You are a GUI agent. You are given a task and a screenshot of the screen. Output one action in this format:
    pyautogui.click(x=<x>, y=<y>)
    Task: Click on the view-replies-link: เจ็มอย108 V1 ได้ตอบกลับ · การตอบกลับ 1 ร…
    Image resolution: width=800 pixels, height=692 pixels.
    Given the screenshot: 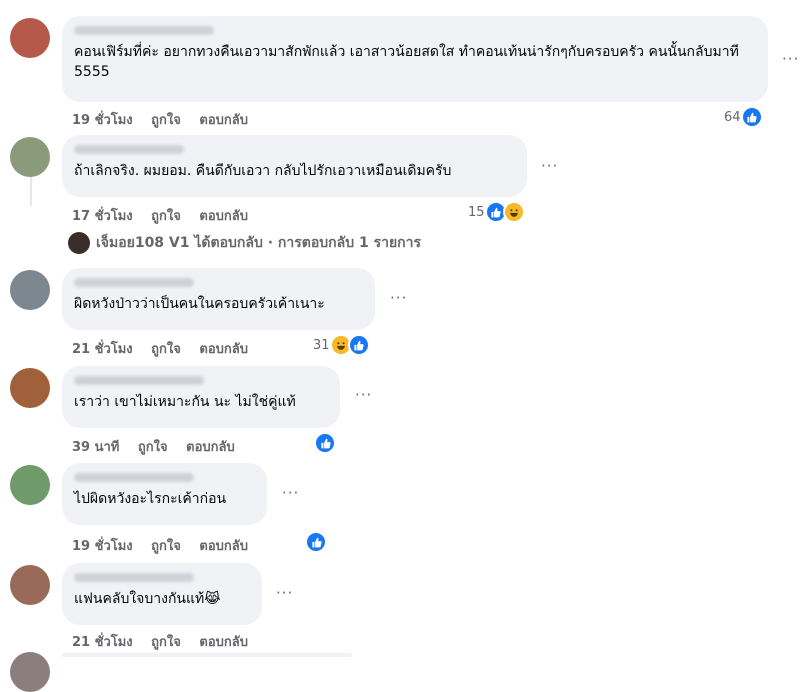 What is the action you would take?
    pyautogui.click(x=244, y=243)
    